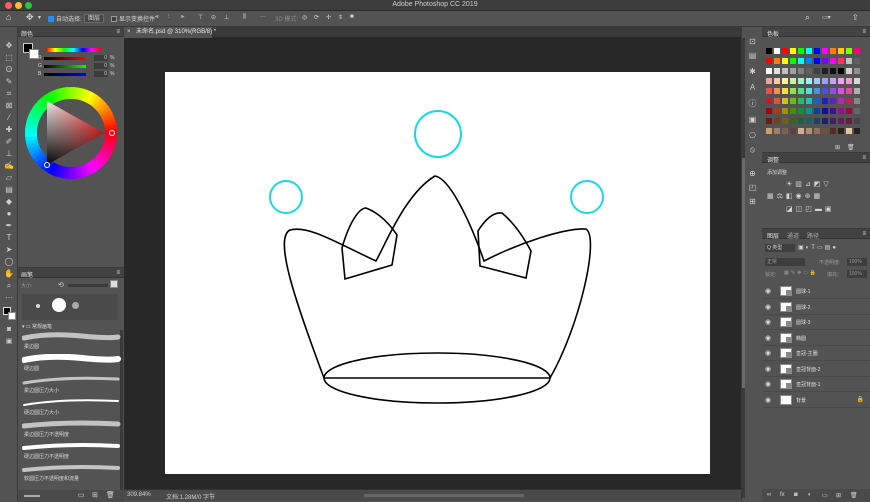 The height and width of the screenshot is (502, 870). I want to click on threshold-icon: ◰, so click(810, 209).